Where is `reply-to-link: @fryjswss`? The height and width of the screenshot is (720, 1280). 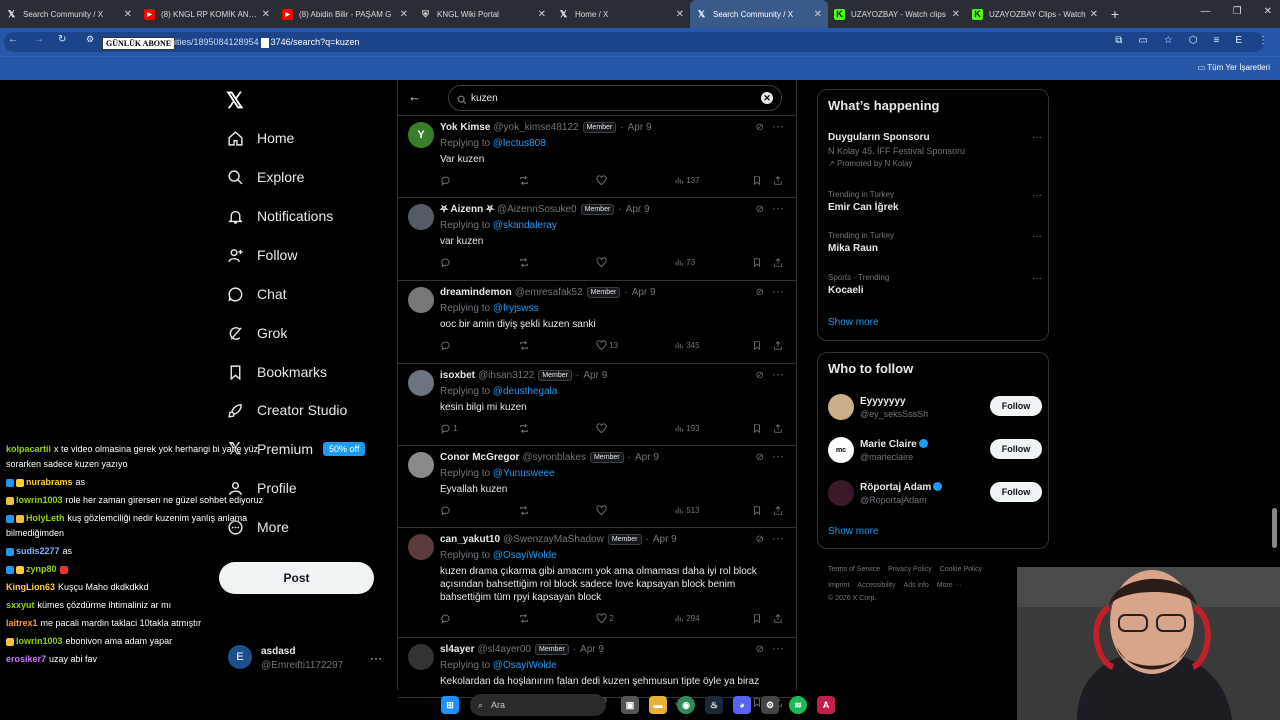
reply-to-link: @fryjswss is located at coordinates (516, 308).